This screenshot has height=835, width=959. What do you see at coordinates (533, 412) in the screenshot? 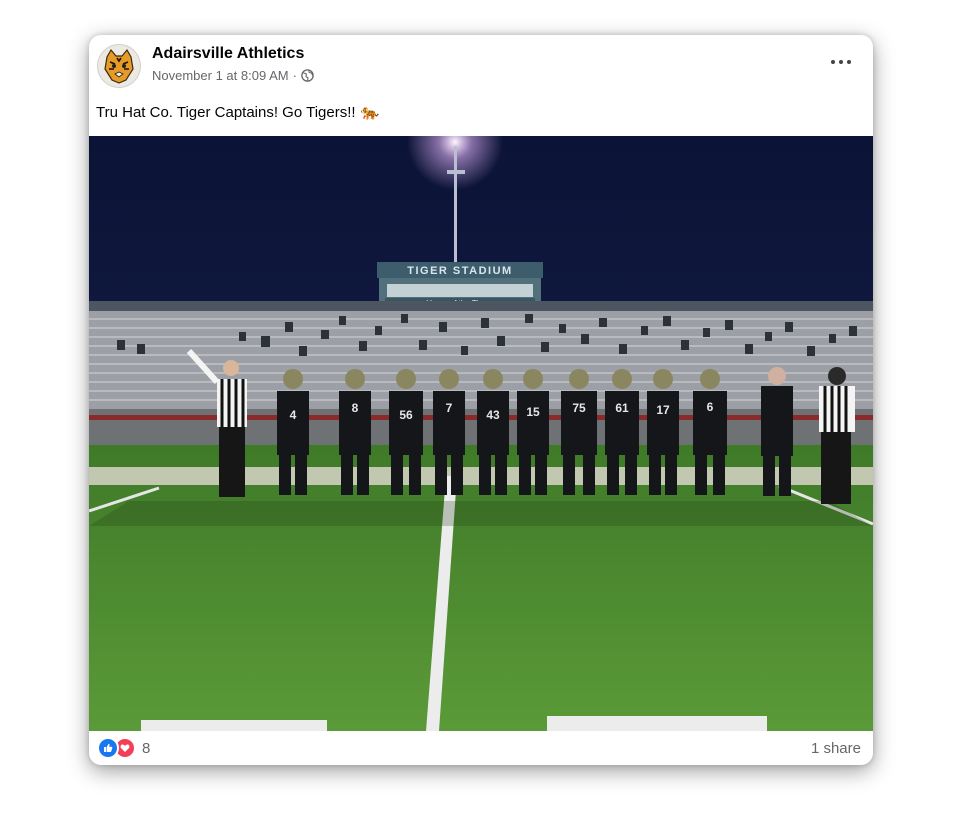
I see `jersey-number: 15` at bounding box center [533, 412].